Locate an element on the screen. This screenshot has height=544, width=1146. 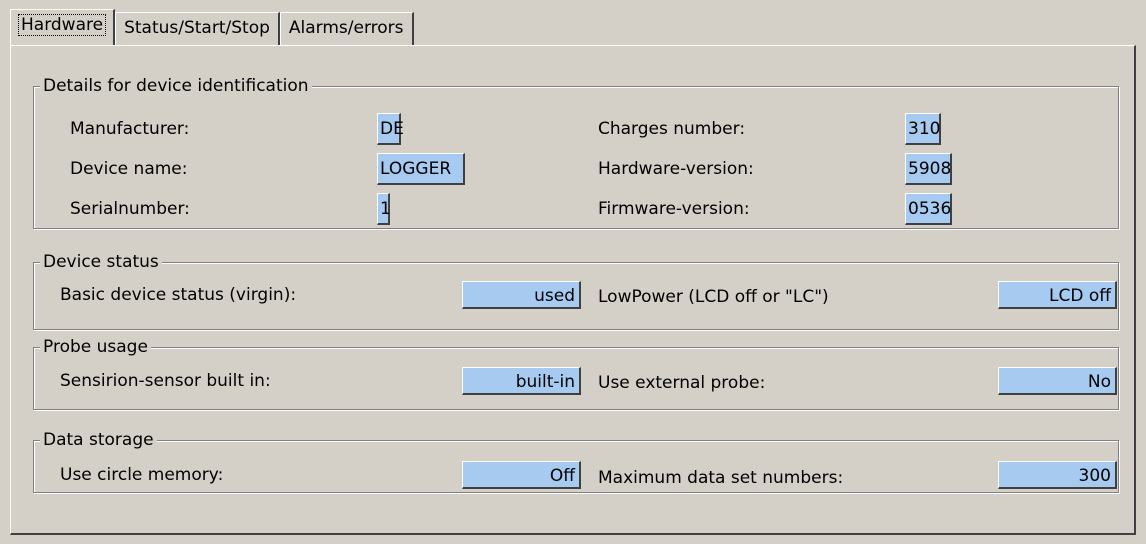
max-data-set-value: 300 is located at coordinates (1057, 475).